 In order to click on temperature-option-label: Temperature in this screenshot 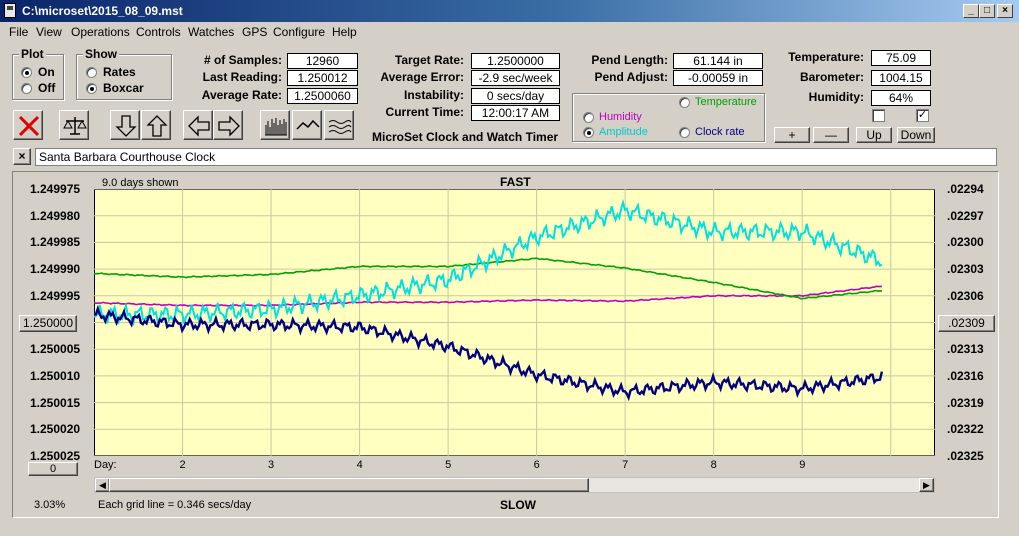, I will do `click(726, 102)`.